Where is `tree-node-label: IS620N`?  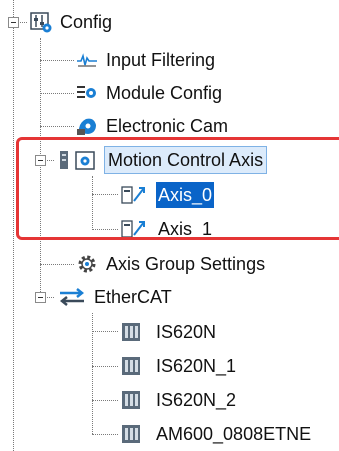 tree-node-label: IS620N is located at coordinates (186, 332).